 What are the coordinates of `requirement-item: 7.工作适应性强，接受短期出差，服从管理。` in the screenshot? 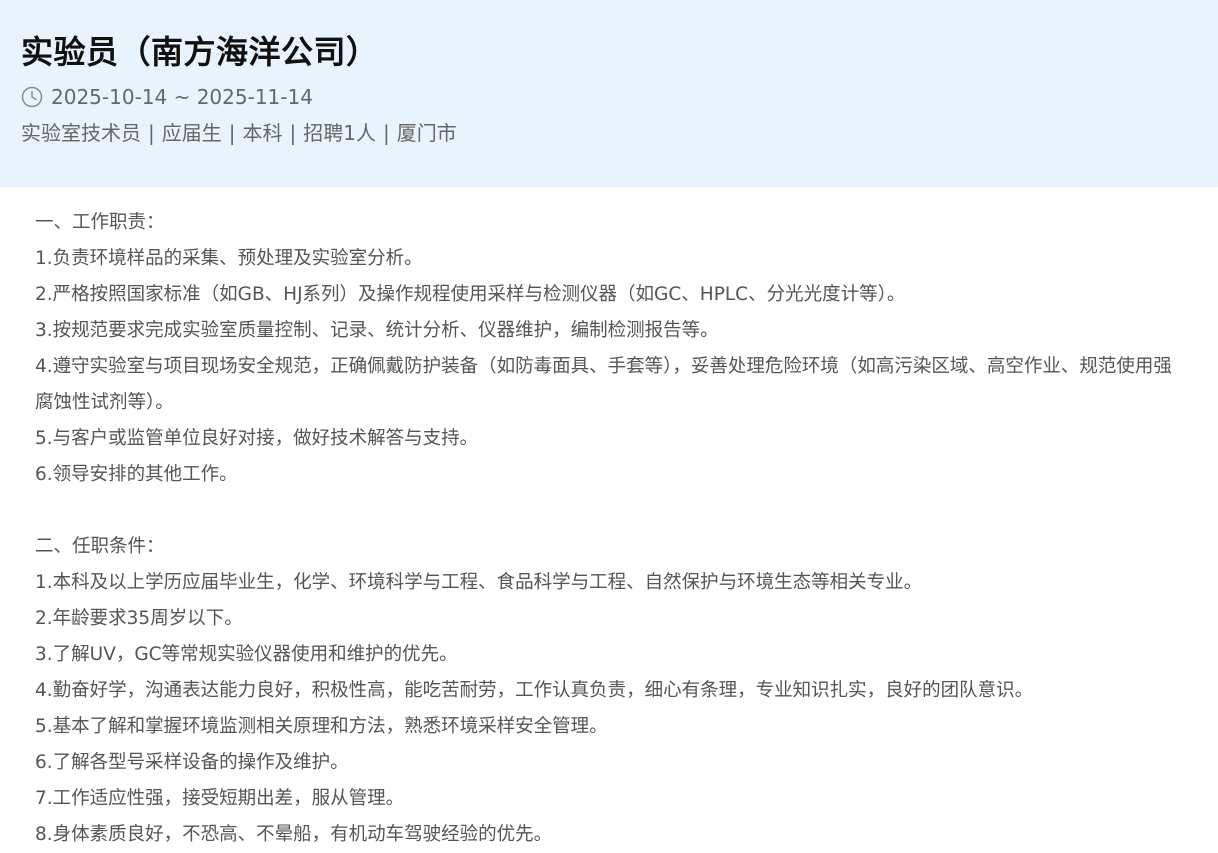 It's located at (220, 798).